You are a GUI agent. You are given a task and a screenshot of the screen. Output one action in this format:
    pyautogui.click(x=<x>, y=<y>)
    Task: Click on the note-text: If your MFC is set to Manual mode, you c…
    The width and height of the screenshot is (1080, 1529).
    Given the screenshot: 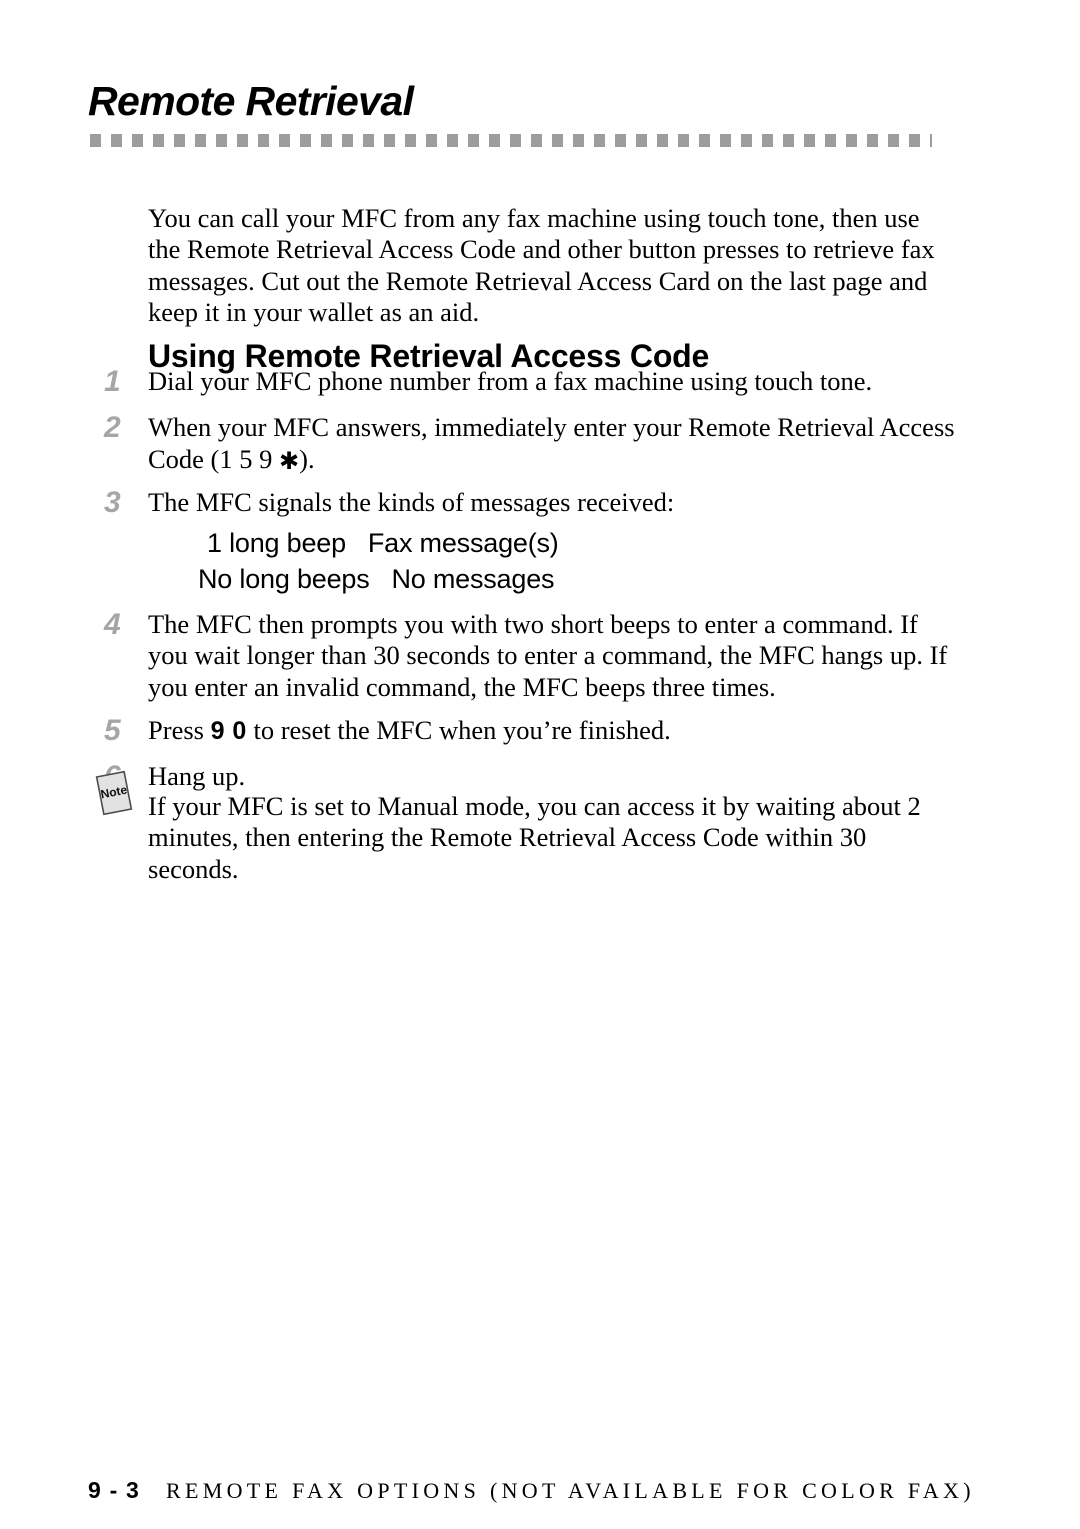 What is the action you would take?
    pyautogui.click(x=534, y=837)
    